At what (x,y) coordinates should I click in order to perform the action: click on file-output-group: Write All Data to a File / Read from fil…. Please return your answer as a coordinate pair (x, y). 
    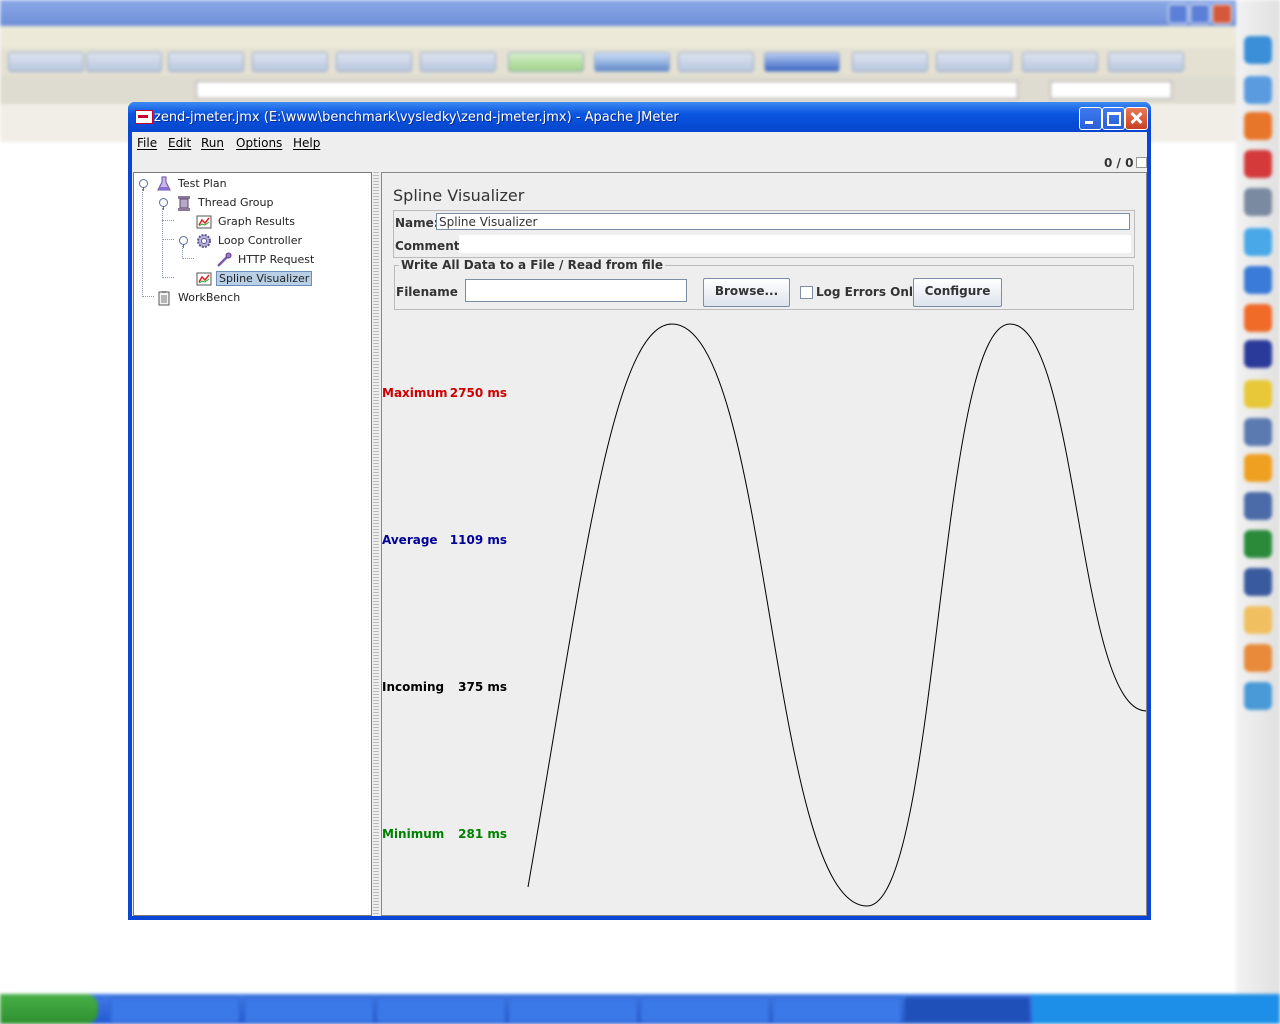
    Looking at the image, I should click on (764, 284).